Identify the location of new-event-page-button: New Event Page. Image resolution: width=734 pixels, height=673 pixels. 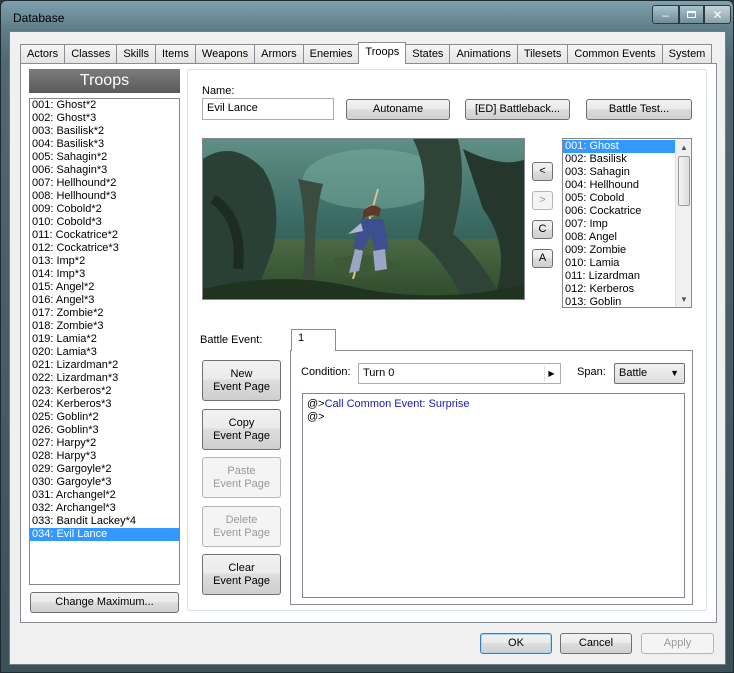
(241, 380).